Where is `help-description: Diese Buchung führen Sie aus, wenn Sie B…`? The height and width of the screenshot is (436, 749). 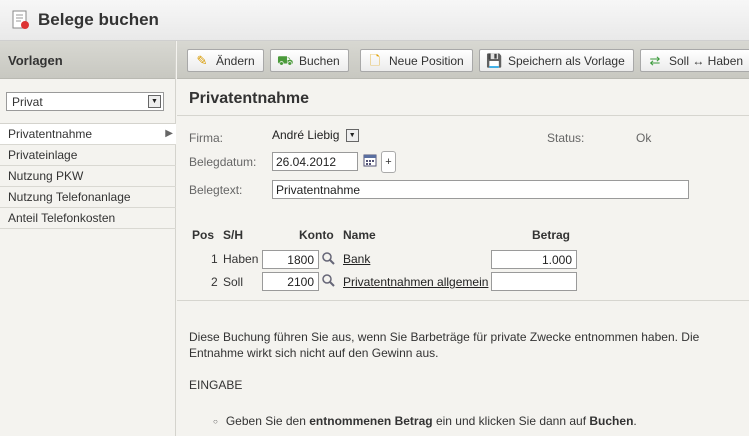
help-description: Diese Buchung führen Sie aus, wenn Sie B… is located at coordinates (444, 345).